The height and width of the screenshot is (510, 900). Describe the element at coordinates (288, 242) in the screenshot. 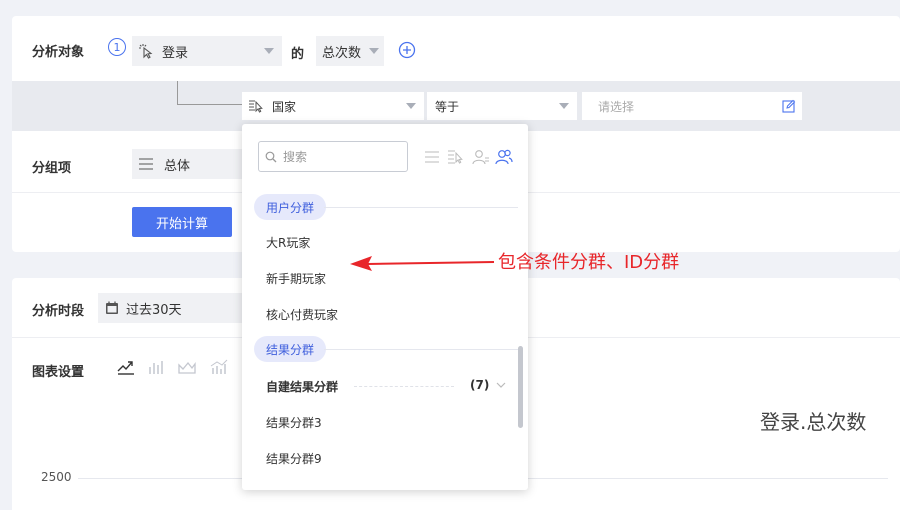

I see `list-item: 大R玩家` at that location.